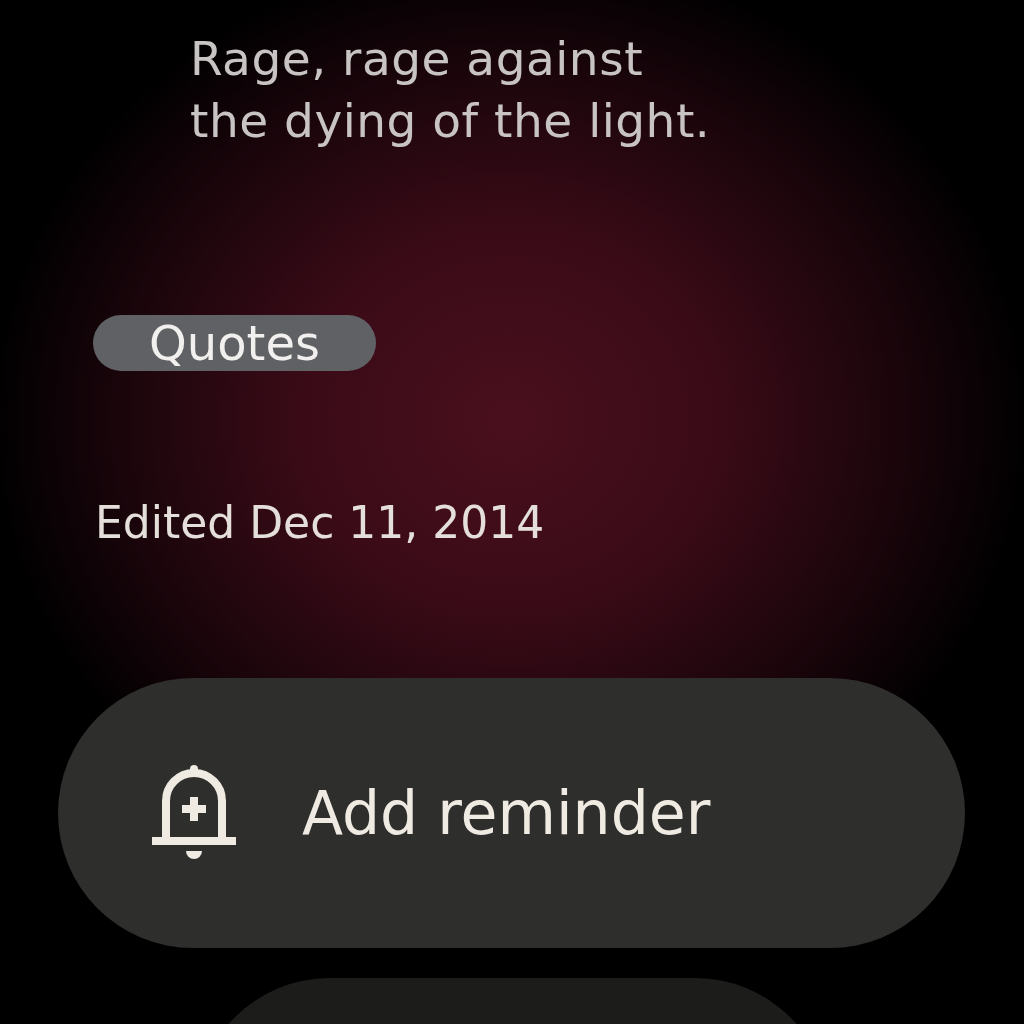 The image size is (1024, 1024). Describe the element at coordinates (417, 59) in the screenshot. I see `note-text: Rage, rage against` at that location.